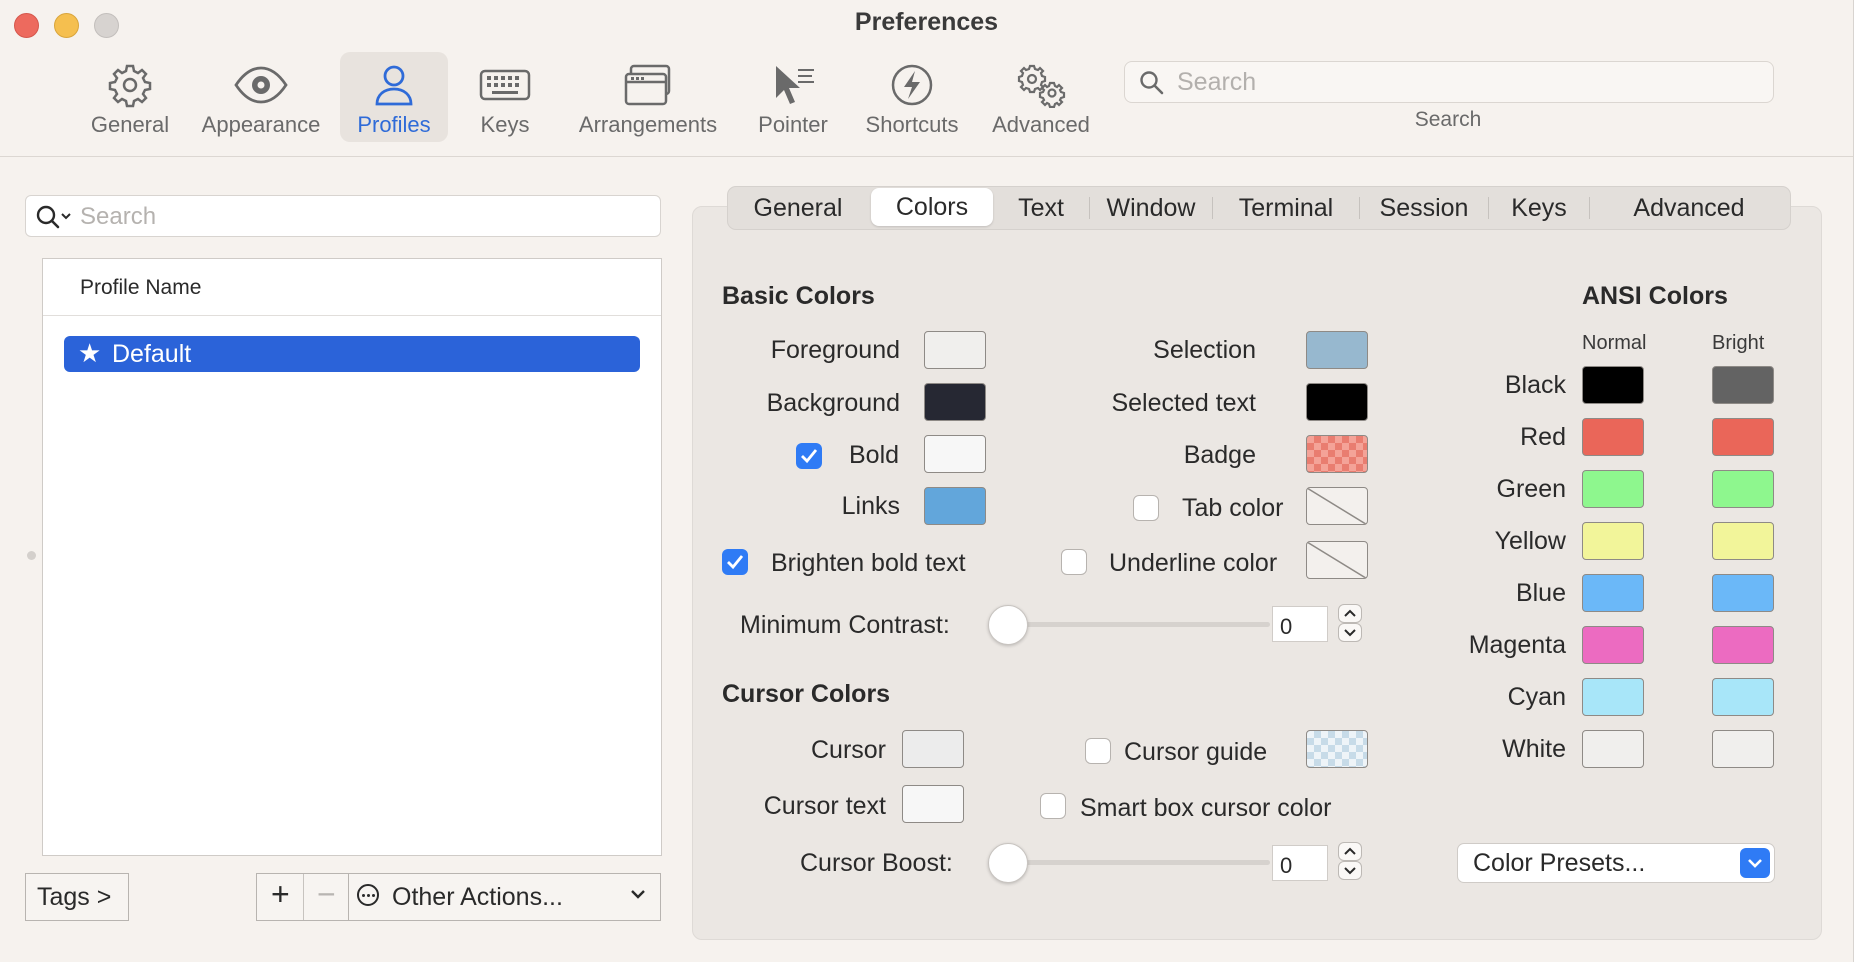 Image resolution: width=1858 pixels, height=962 pixels. I want to click on ansi-magenta-normal-well, so click(1613, 645).